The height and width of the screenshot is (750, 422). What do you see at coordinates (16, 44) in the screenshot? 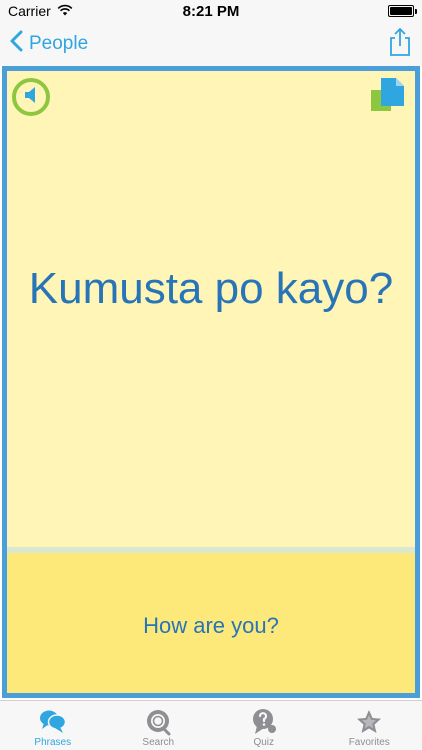
I see `chevron-left-icon` at bounding box center [16, 44].